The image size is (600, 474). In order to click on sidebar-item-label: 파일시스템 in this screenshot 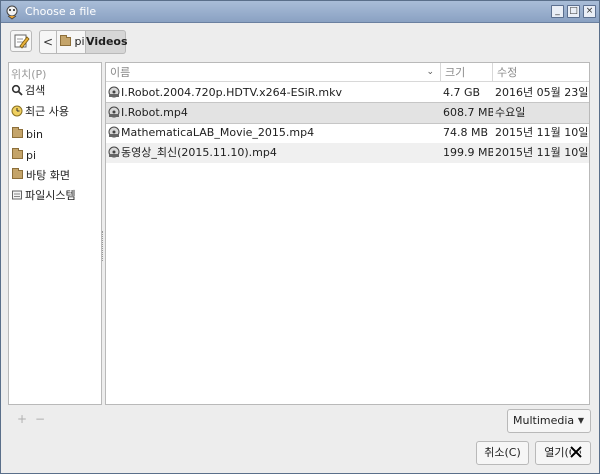, I will do `click(50, 195)`.